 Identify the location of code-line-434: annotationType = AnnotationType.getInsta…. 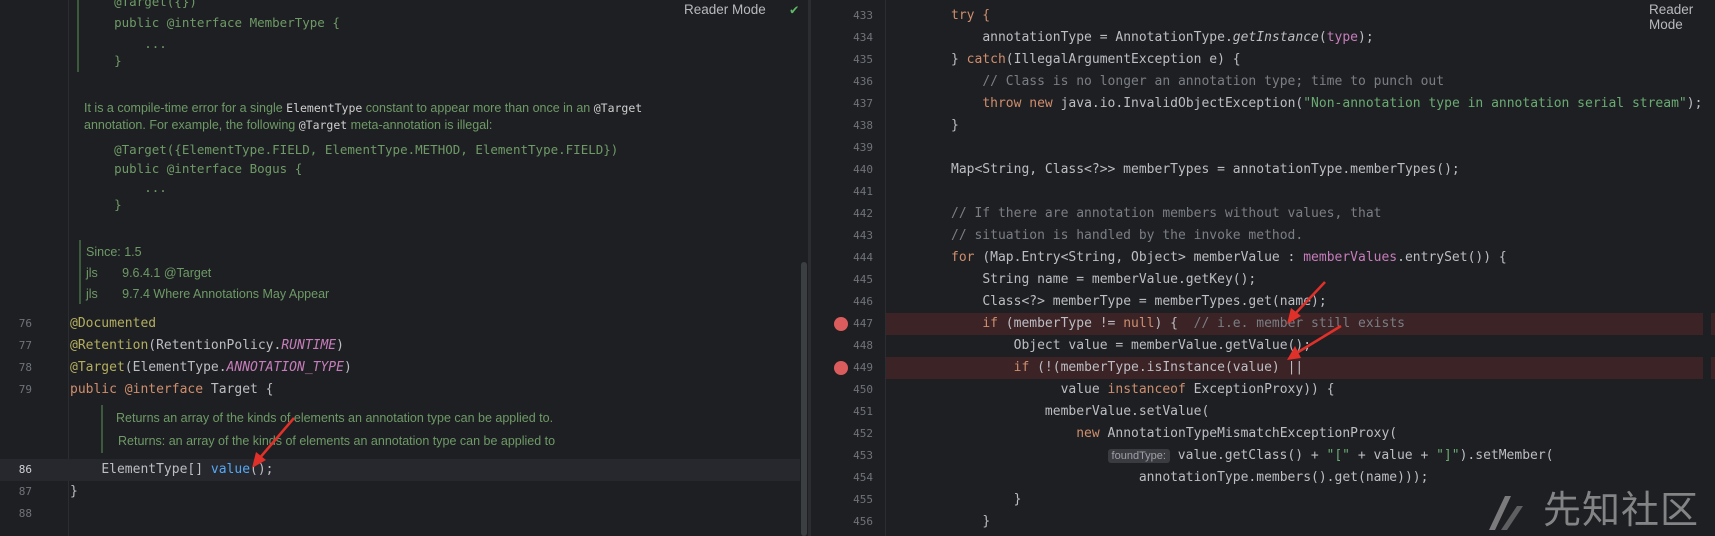
(1162, 38).